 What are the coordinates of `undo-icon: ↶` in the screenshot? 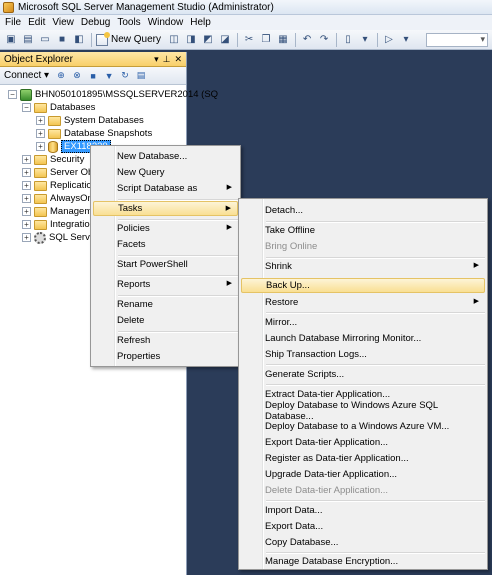 It's located at (307, 40).